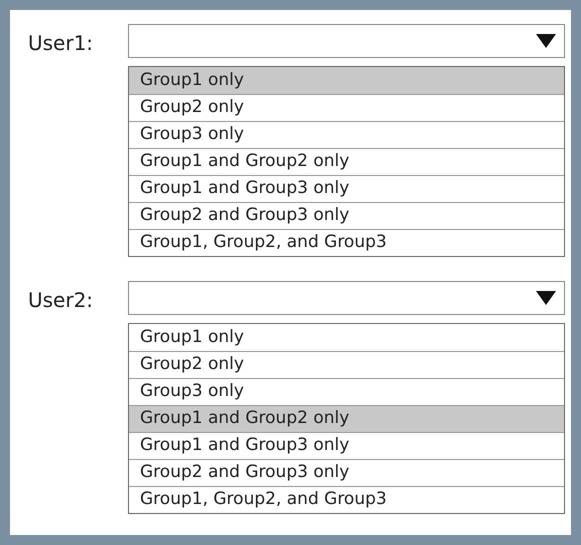 This screenshot has height=545, width=581. What do you see at coordinates (346, 80) in the screenshot?
I see `dropdown-option: Group1 only` at bounding box center [346, 80].